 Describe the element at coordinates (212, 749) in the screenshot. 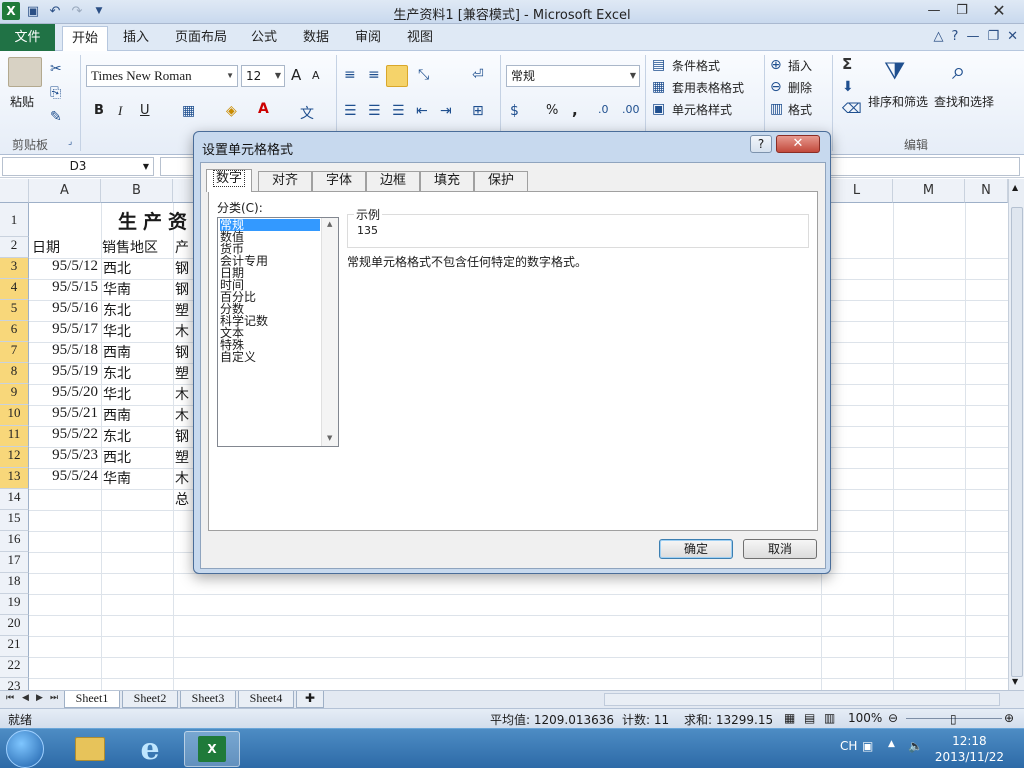

I see `excel-taskbar-icon: X` at that location.